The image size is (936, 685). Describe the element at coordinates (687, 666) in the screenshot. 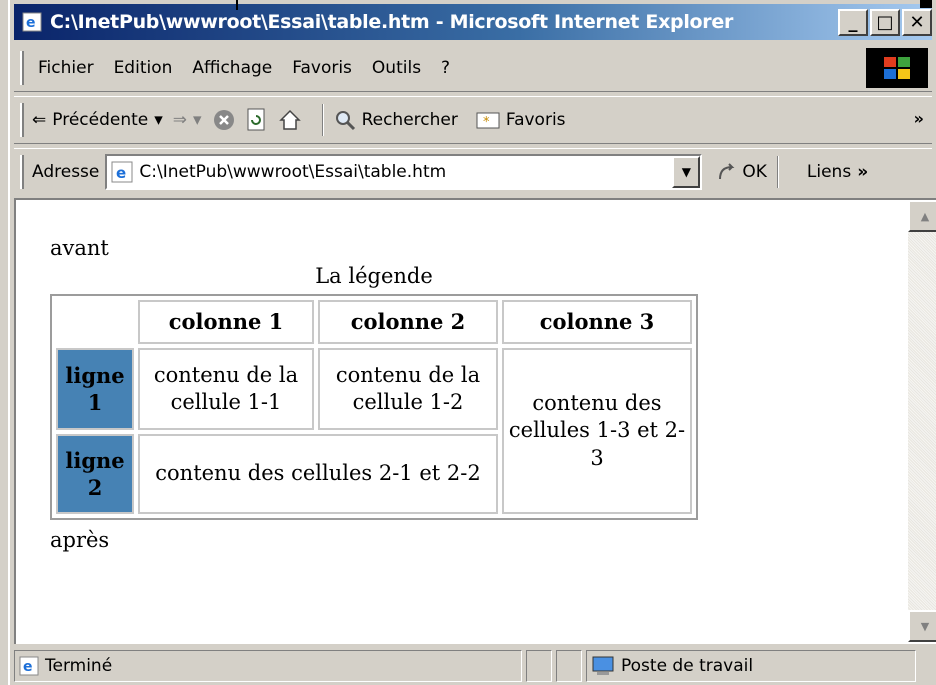

I see `zone-text: Poste de travail` at that location.